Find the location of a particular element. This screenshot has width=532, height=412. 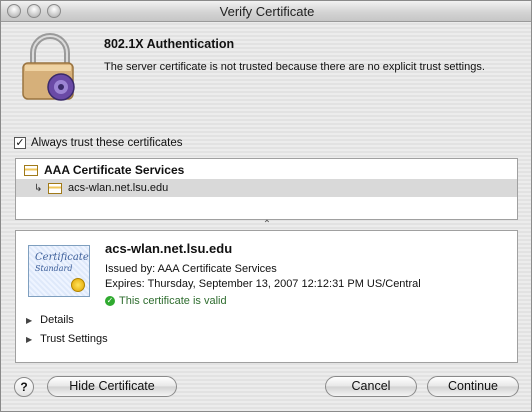

check-circle-icon: ✓ is located at coordinates (110, 301).